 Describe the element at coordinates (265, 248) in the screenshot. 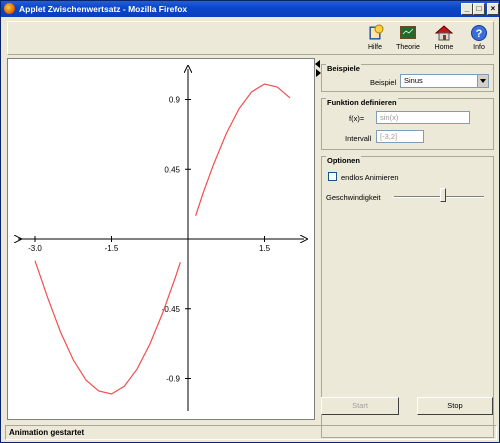

I see `x-tick-label: 1.5` at that location.